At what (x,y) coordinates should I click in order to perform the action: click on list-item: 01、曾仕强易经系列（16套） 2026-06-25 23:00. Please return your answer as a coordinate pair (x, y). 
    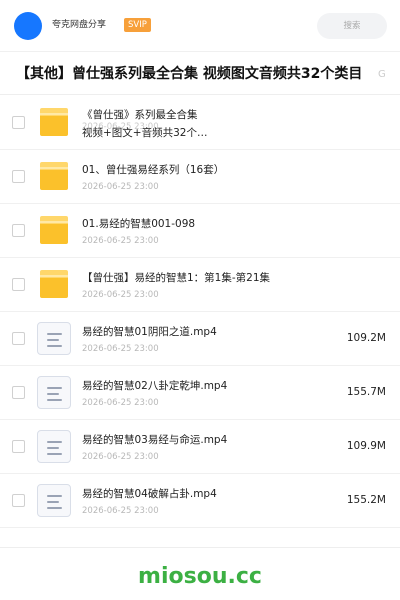
    Looking at the image, I should click on (200, 177).